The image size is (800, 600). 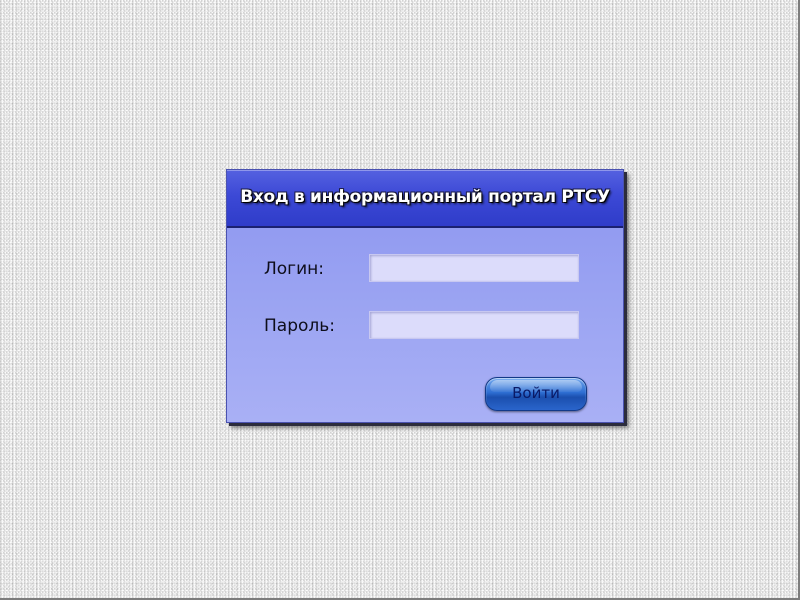 I want to click on login-button: Войти, so click(x=536, y=394).